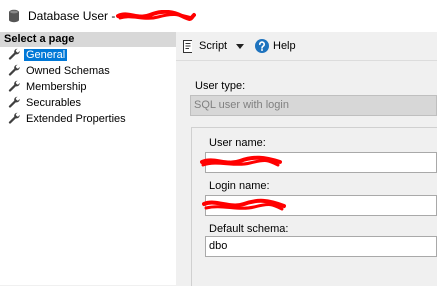  What do you see at coordinates (284, 46) in the screenshot?
I see `help-button-label: Help` at bounding box center [284, 46].